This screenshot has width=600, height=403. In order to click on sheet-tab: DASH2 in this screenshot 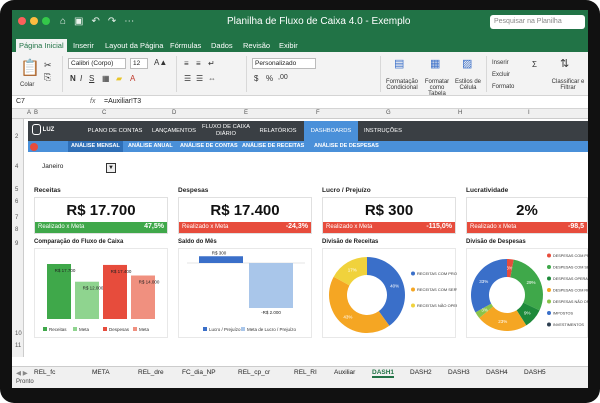, I will do `click(421, 372)`.